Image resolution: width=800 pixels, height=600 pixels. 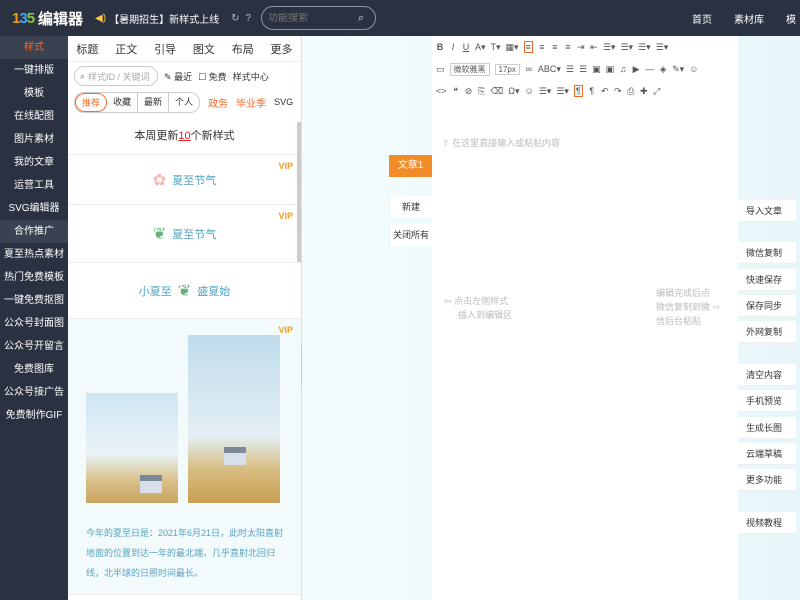 I want to click on chip-personal: 个人, so click(x=184, y=102).